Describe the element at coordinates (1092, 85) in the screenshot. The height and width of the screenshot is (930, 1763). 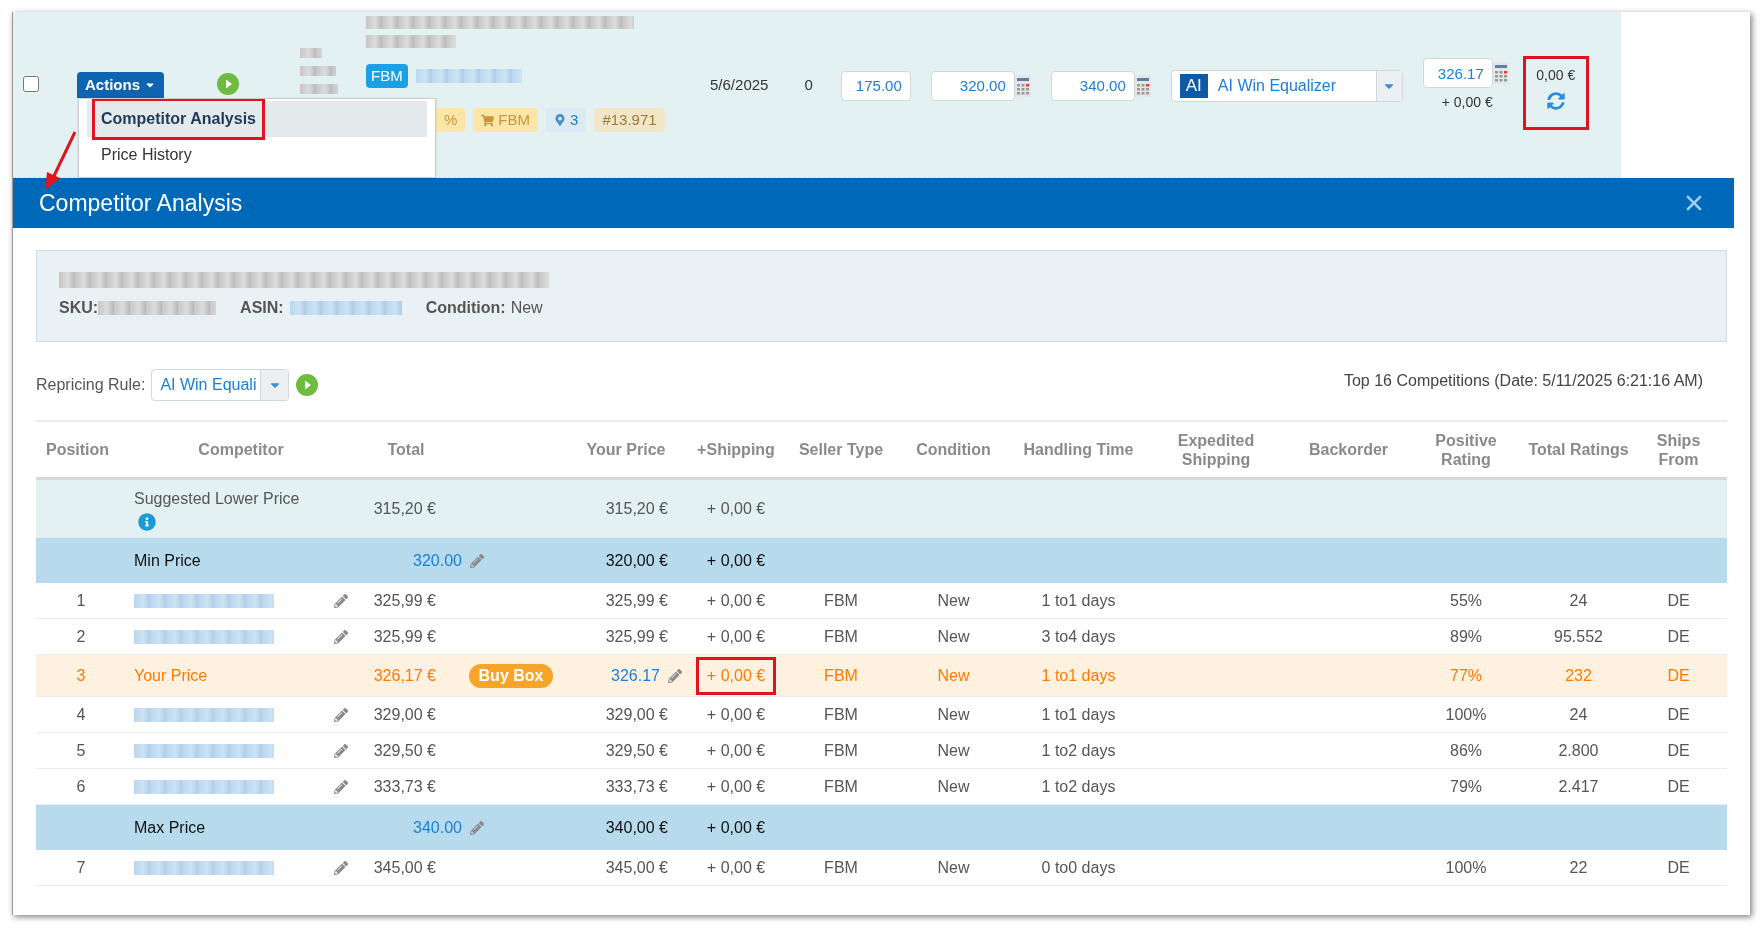
I see `price-field: 340.00` at that location.